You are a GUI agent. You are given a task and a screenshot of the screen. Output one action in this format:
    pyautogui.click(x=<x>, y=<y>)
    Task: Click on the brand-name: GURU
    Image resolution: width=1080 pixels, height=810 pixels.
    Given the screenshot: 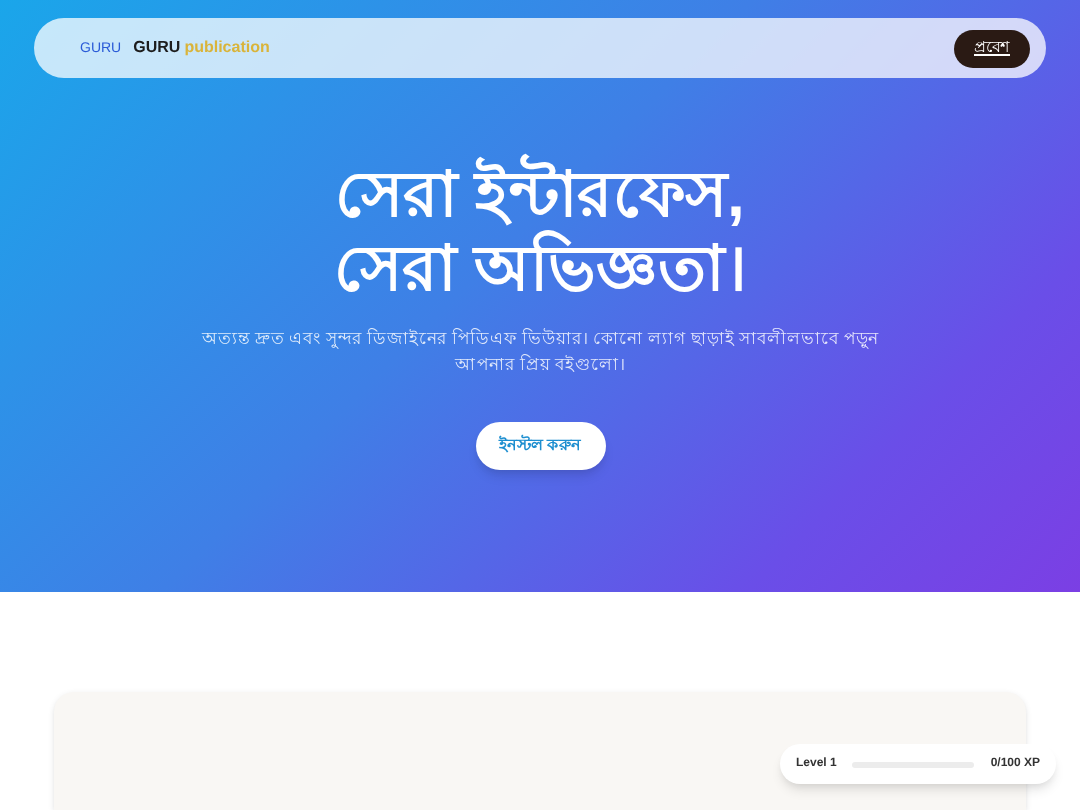 What is the action you would take?
    pyautogui.click(x=157, y=48)
    